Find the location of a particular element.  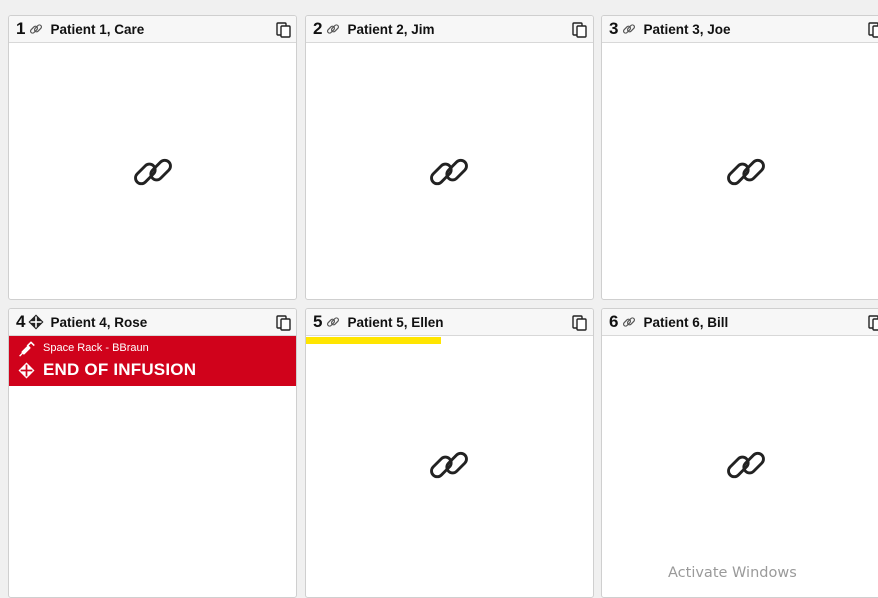

tile-number: 6 is located at coordinates (614, 321).